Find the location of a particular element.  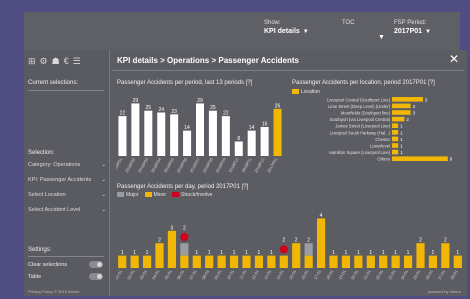

tick-label: 2016P01 is located at coordinates (120, 164).